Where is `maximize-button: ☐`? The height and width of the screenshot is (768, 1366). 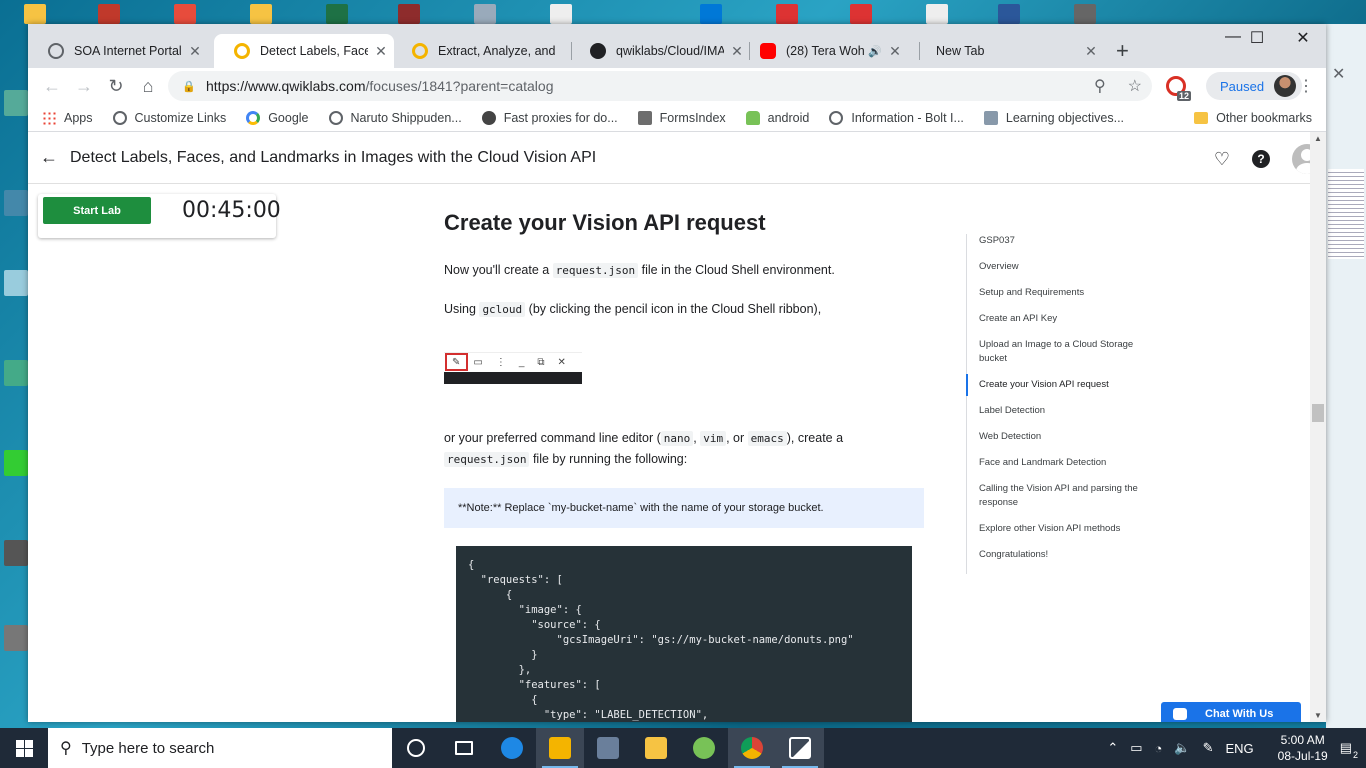
maximize-button: ☐ is located at coordinates (1257, 38).